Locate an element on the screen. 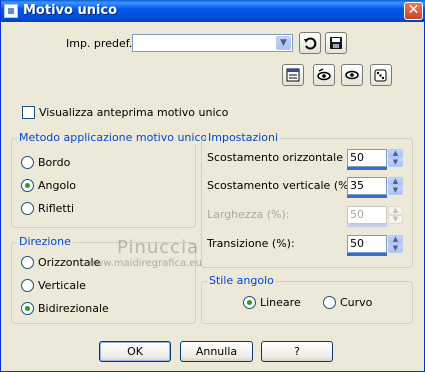  h-offset-label: Scostamento orizzontale (%): is located at coordinates (288, 157).